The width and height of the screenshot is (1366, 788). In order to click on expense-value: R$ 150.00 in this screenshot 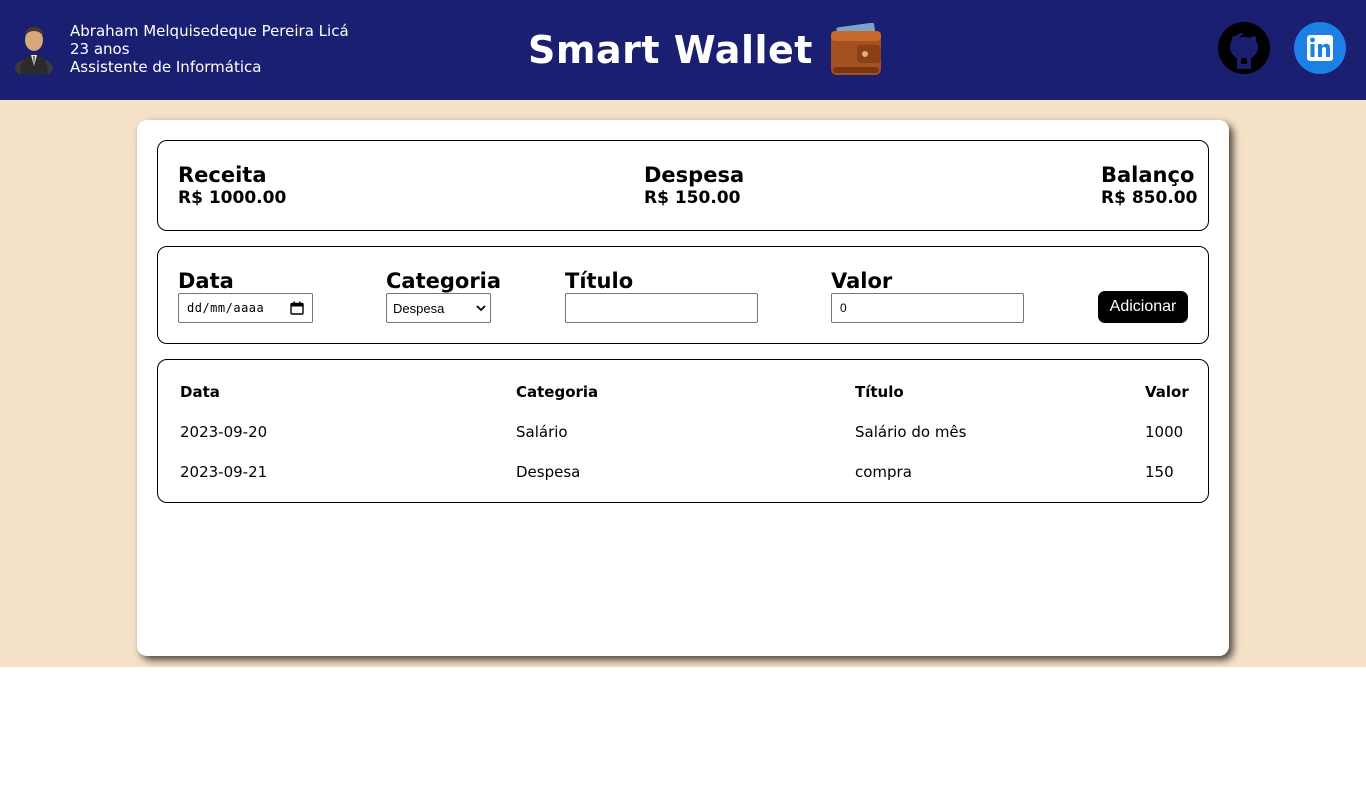, I will do `click(692, 198)`.